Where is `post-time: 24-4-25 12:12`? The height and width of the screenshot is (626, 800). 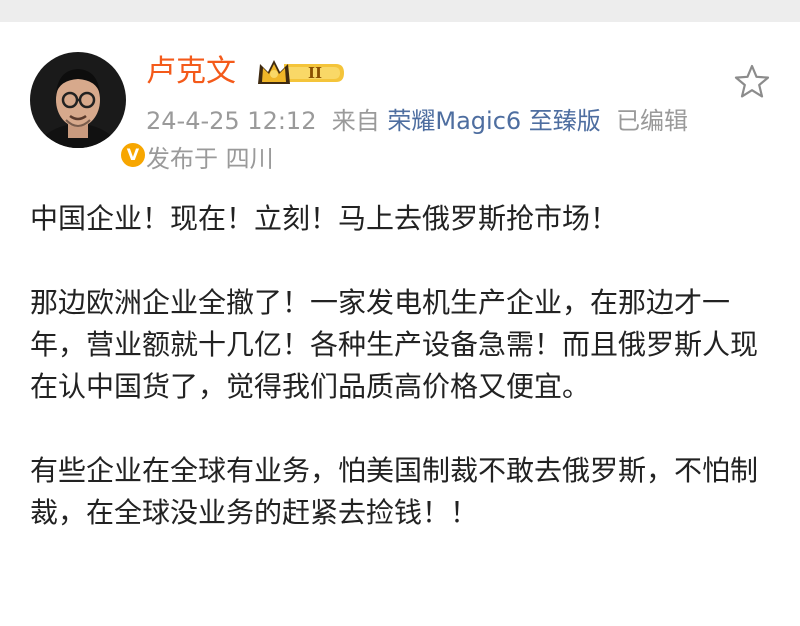
post-time: 24-4-25 12:12 is located at coordinates (231, 121).